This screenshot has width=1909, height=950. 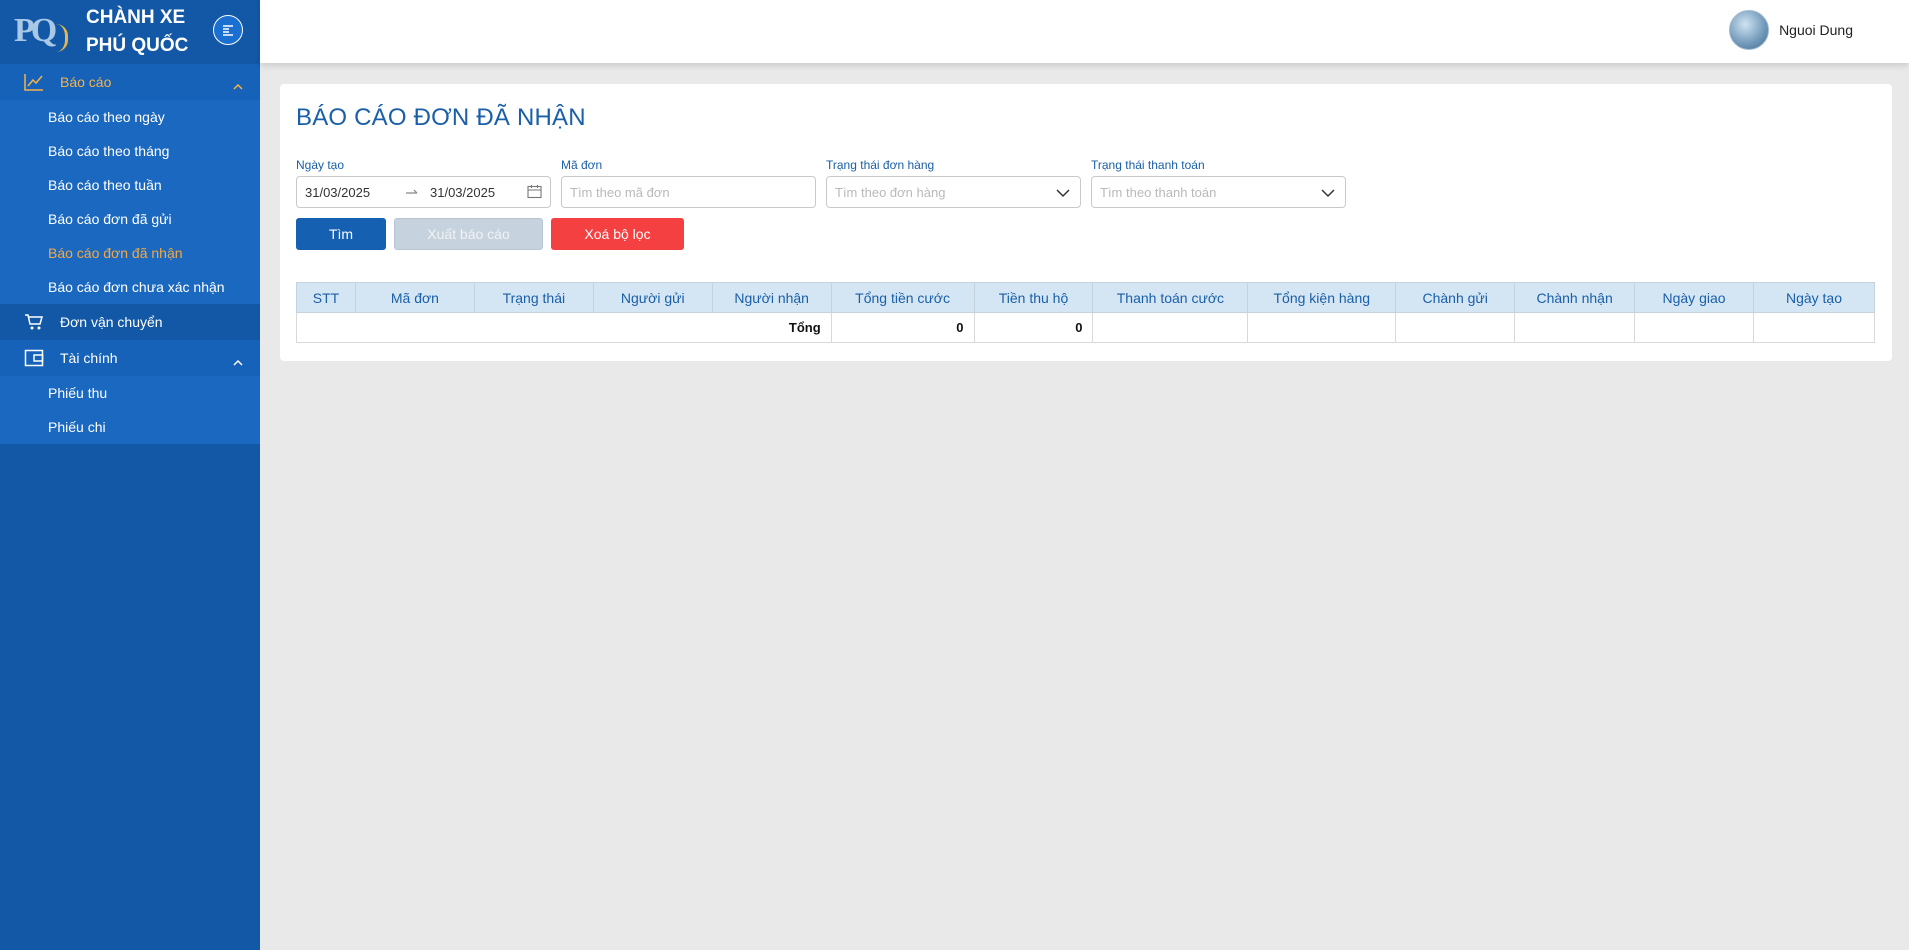 What do you see at coordinates (130, 185) in the screenshot?
I see `nav-item-bao-cao-tuan: Báo cáo theo tuần` at bounding box center [130, 185].